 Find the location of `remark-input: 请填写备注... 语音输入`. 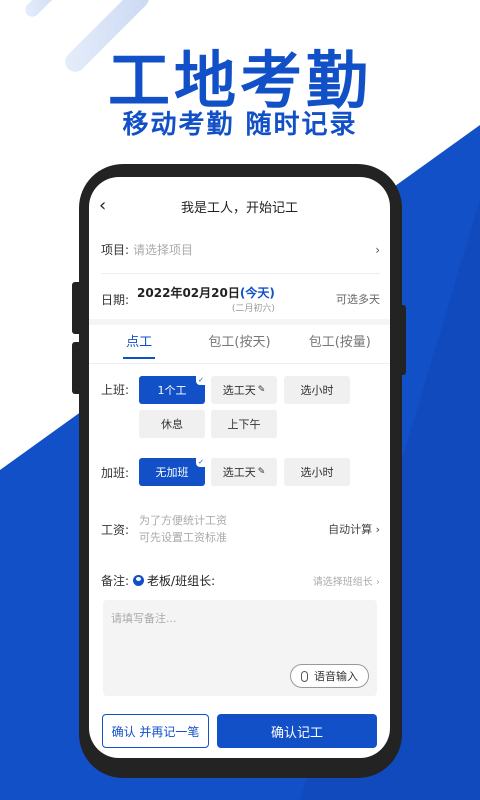

remark-input: 请填写备注... 语音输入 is located at coordinates (240, 648).